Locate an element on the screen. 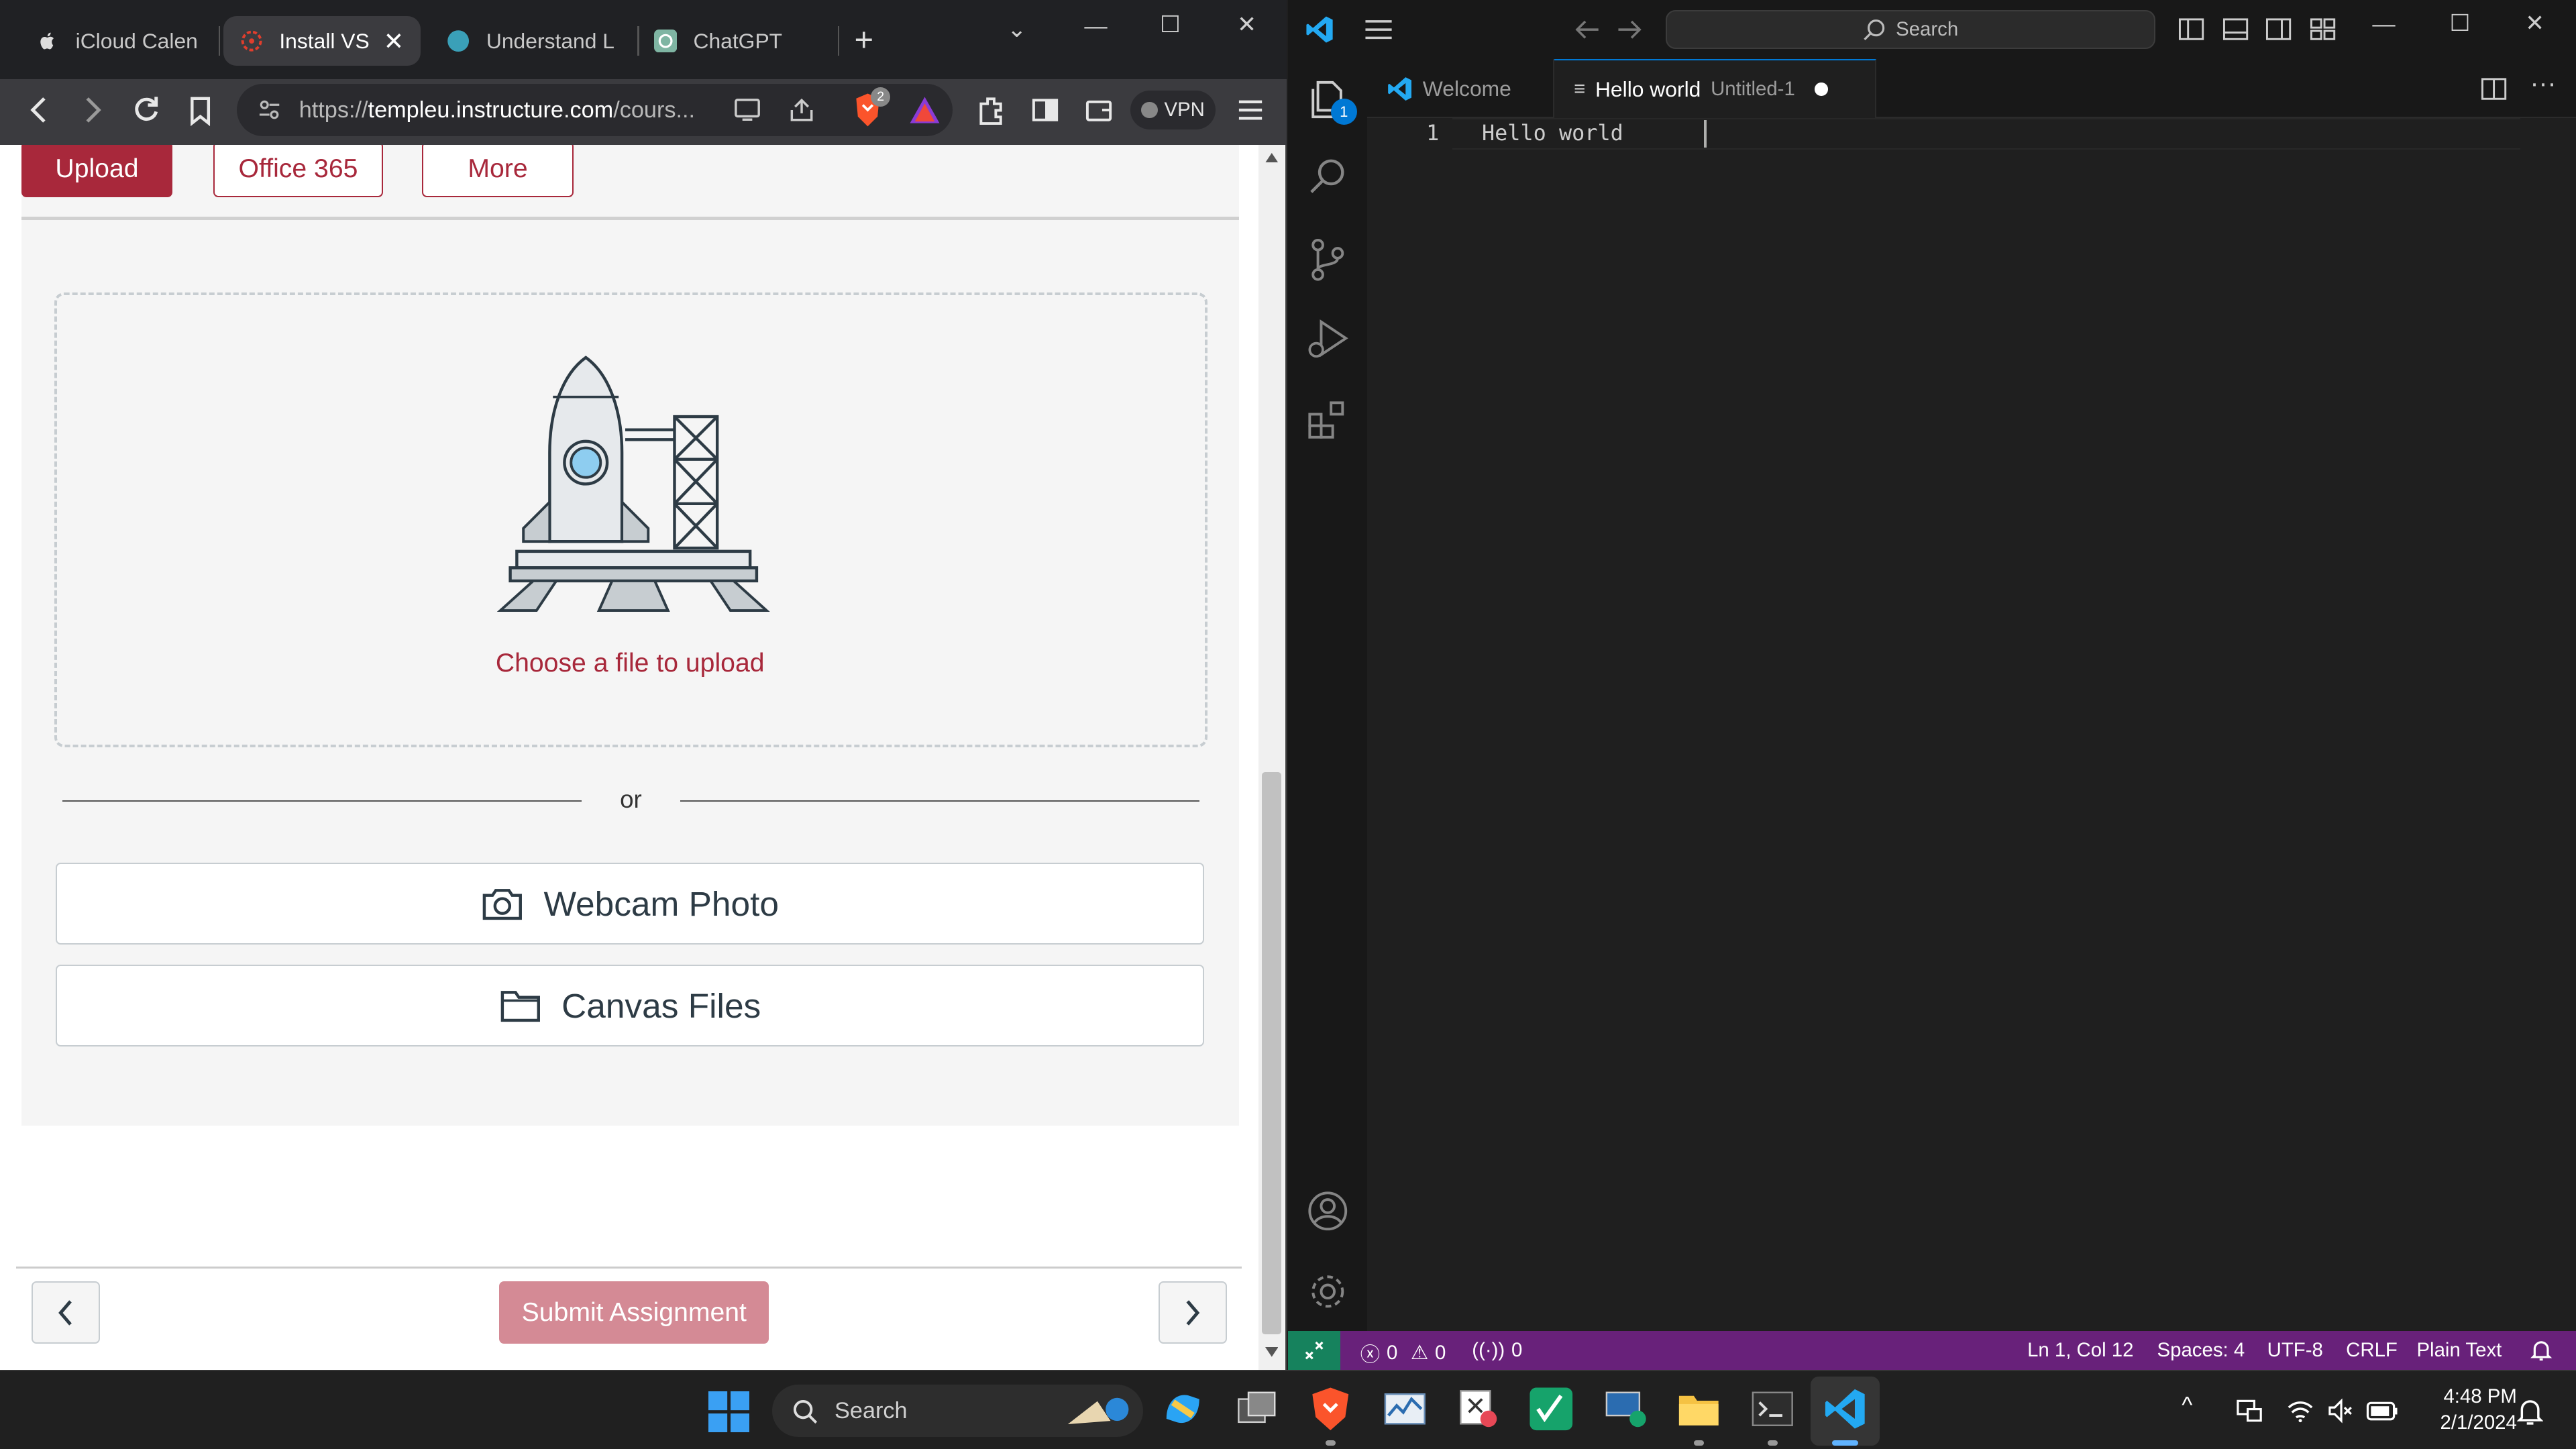 The width and height of the screenshot is (2576, 1449). back-icon is located at coordinates (39, 110).